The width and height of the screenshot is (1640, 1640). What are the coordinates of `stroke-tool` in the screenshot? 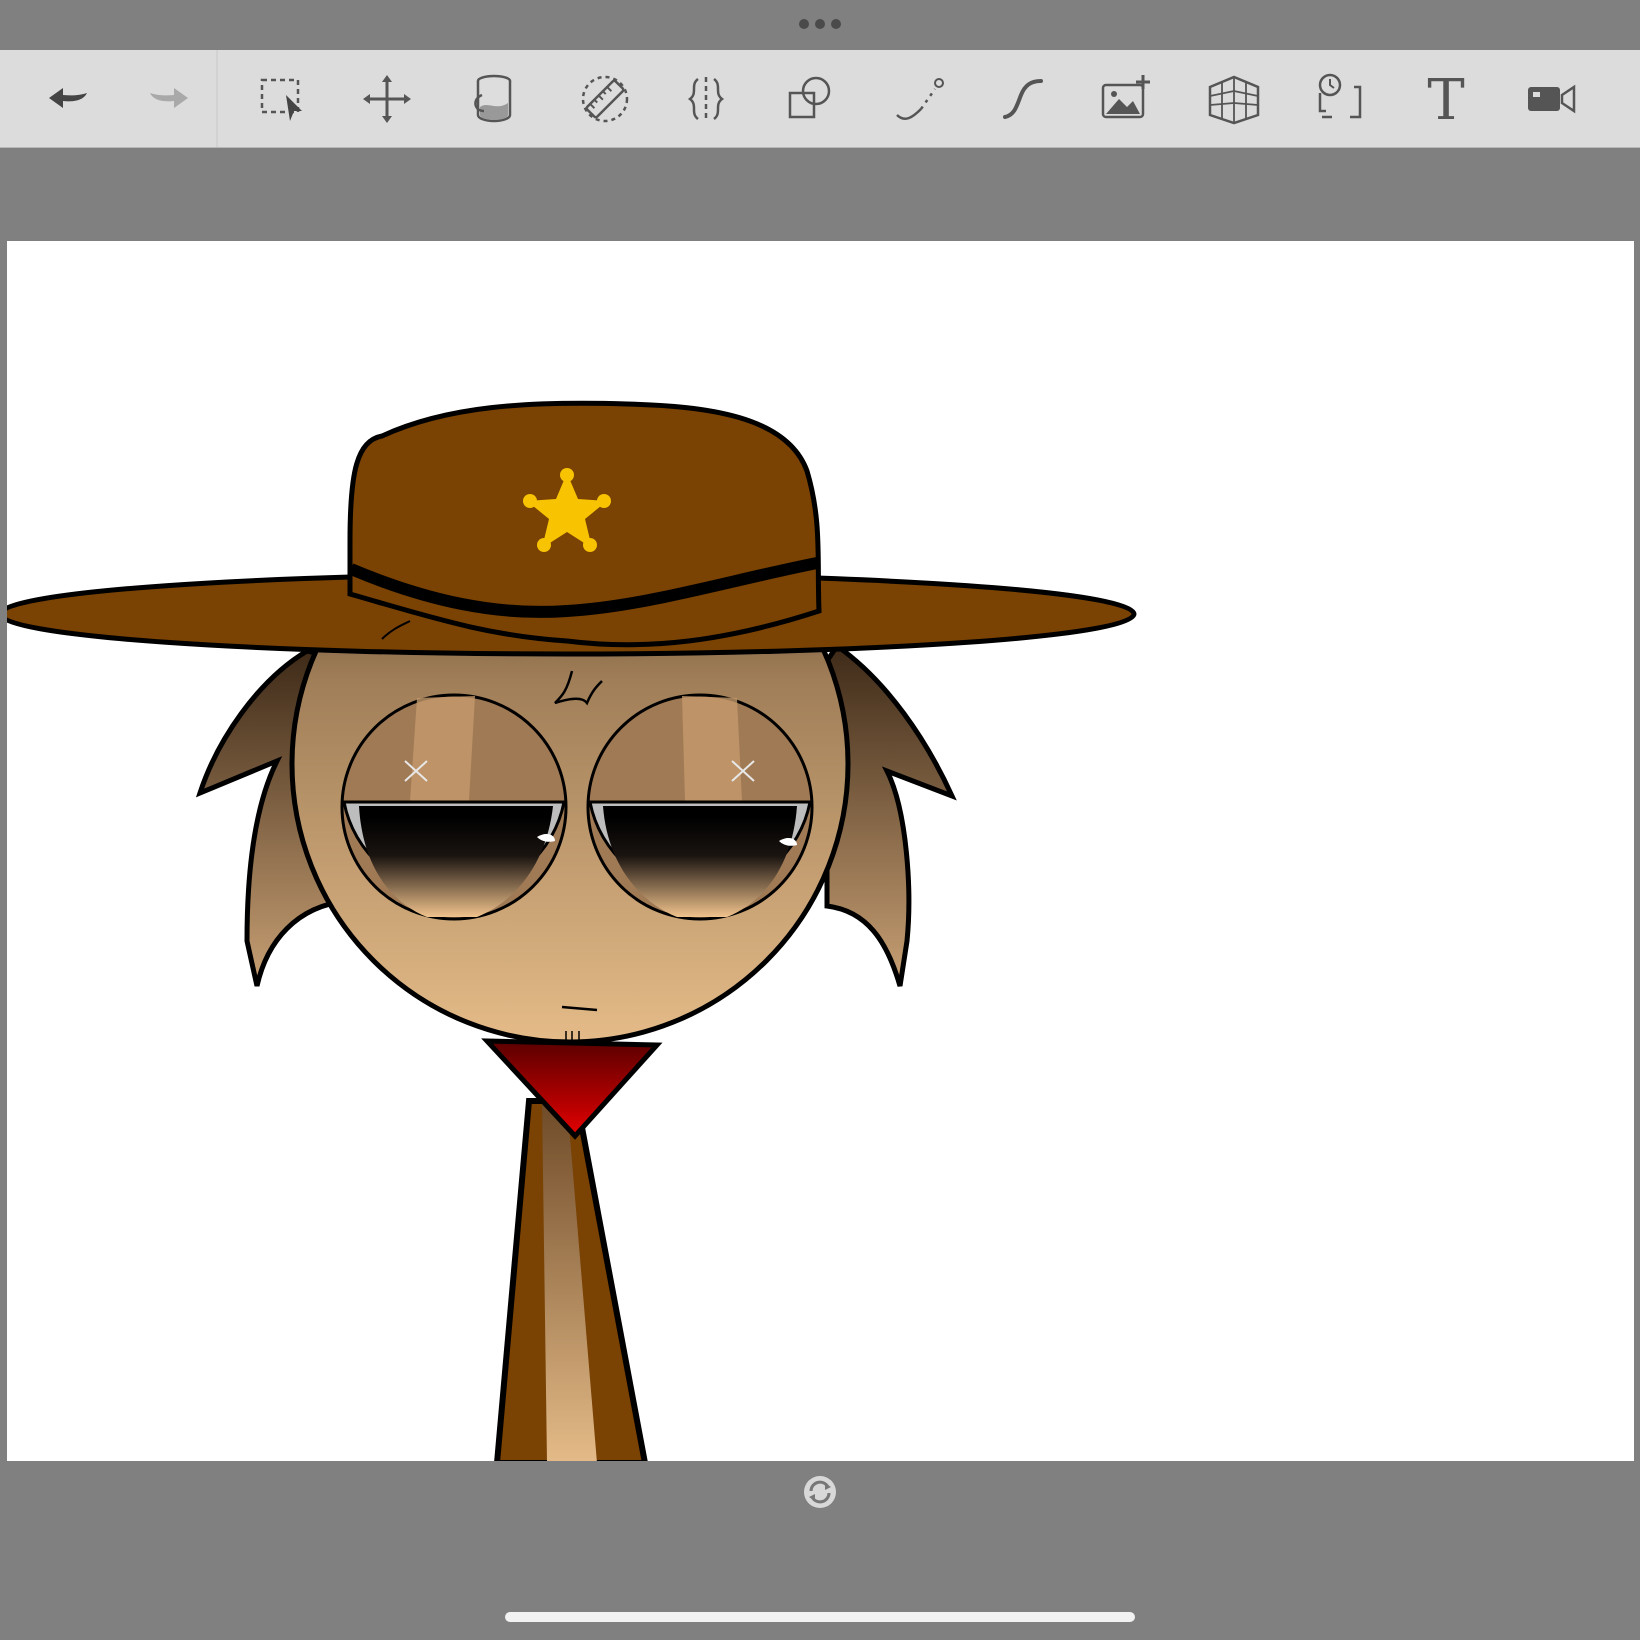 It's located at (1023, 98).